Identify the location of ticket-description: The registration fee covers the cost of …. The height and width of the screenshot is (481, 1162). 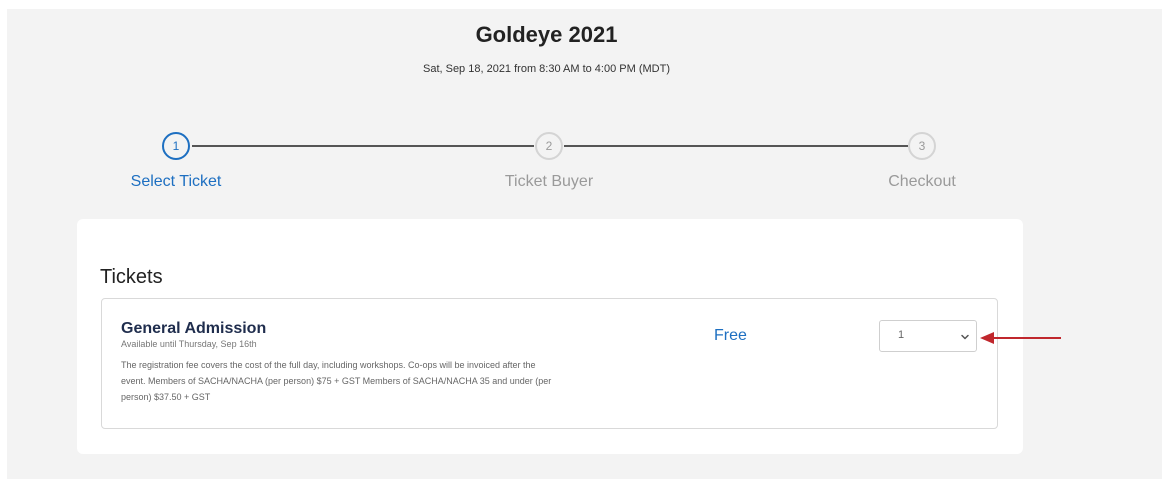
(336, 381).